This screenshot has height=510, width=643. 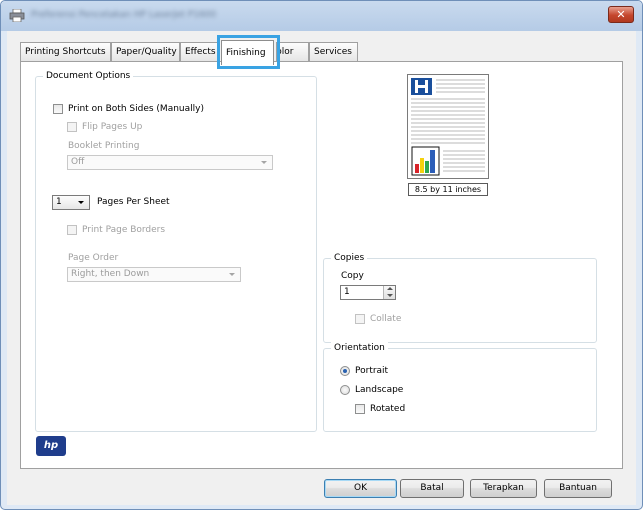 I want to click on tab-finishing: Finishing, so click(x=247, y=52).